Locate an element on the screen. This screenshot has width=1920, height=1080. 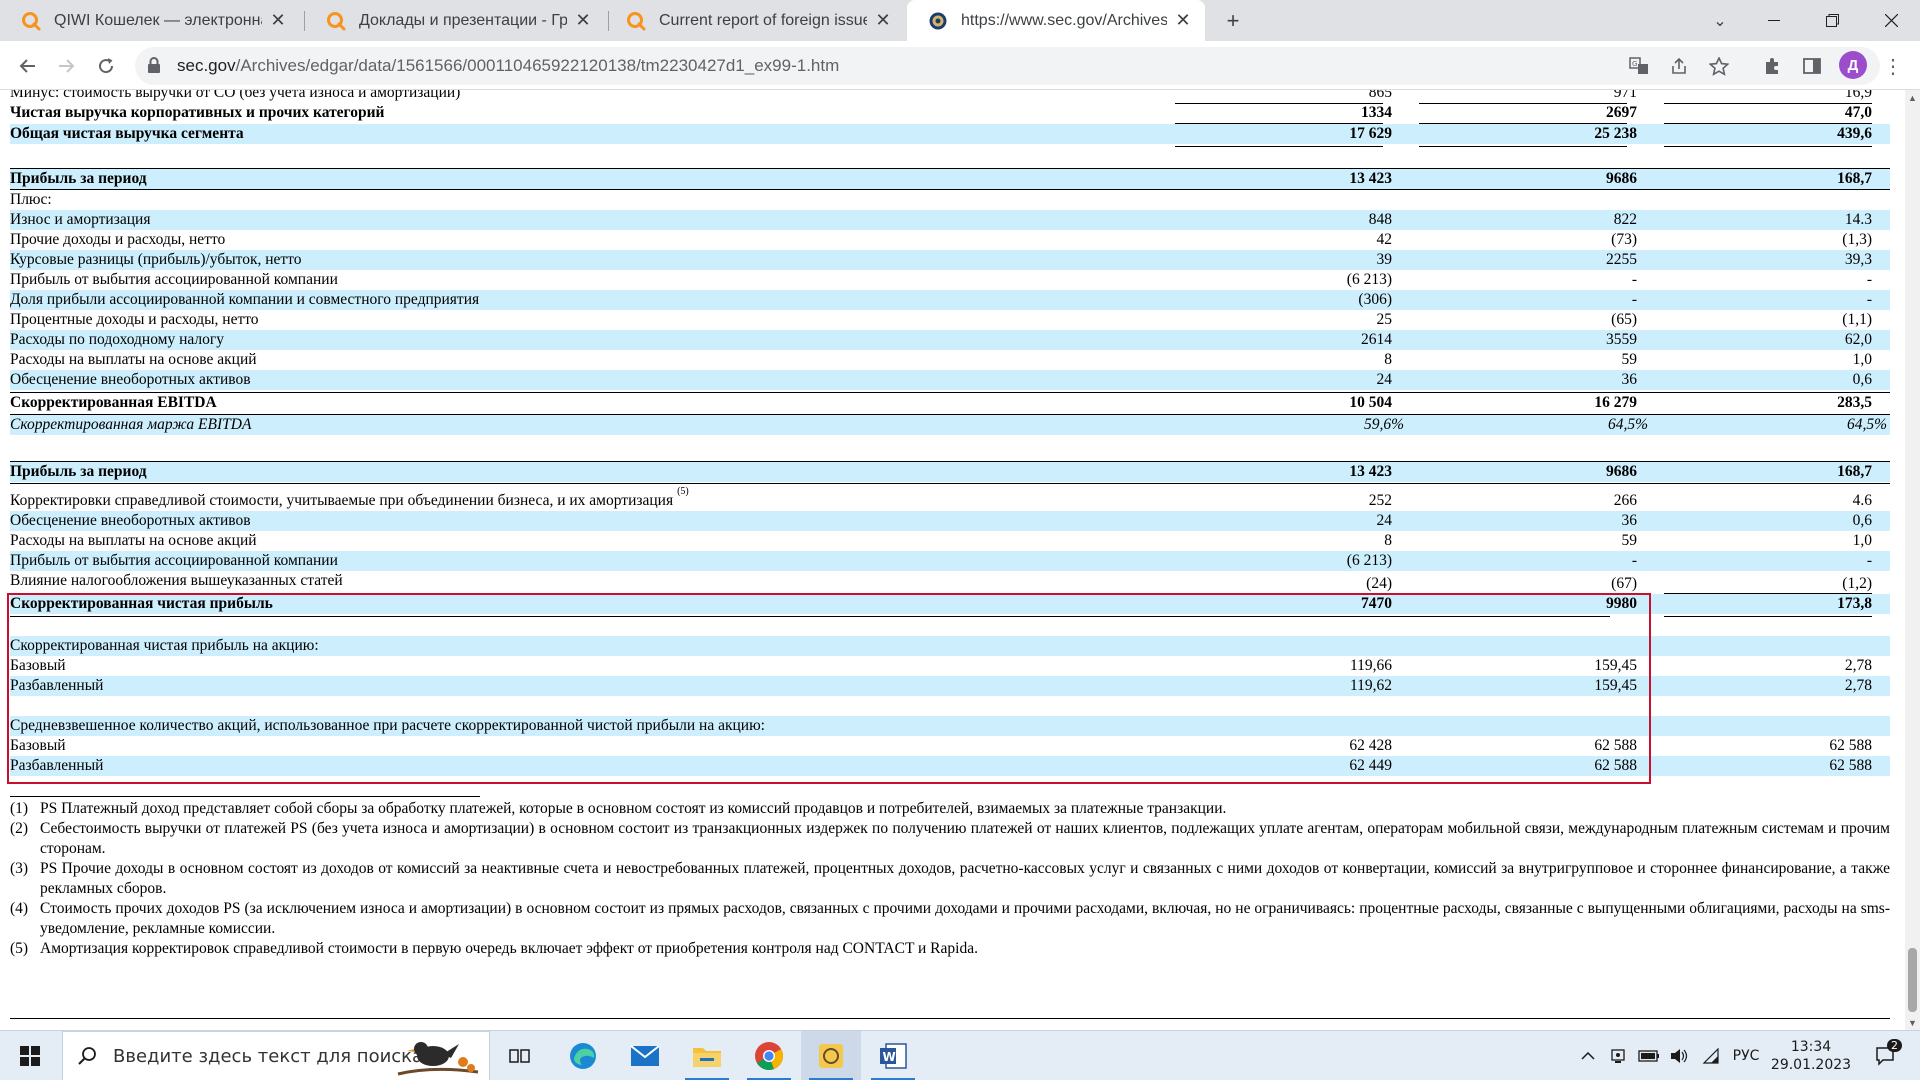
value-2022-rub: (65) is located at coordinates (1624, 319).